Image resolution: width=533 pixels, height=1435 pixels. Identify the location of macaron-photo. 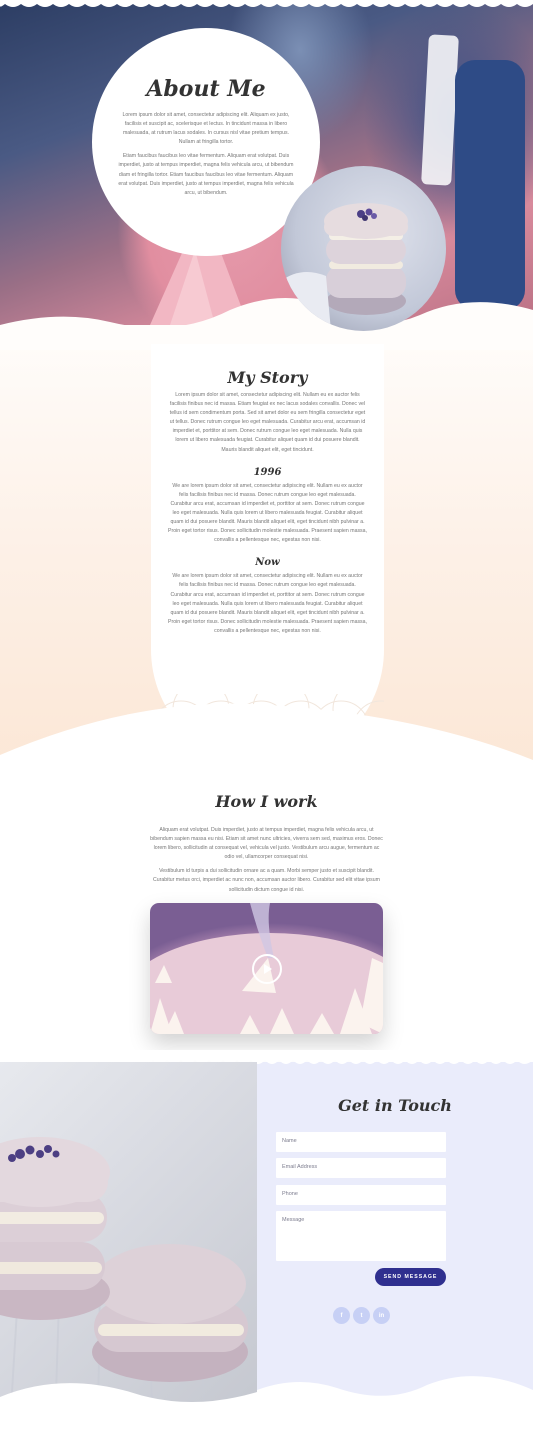
(363, 248).